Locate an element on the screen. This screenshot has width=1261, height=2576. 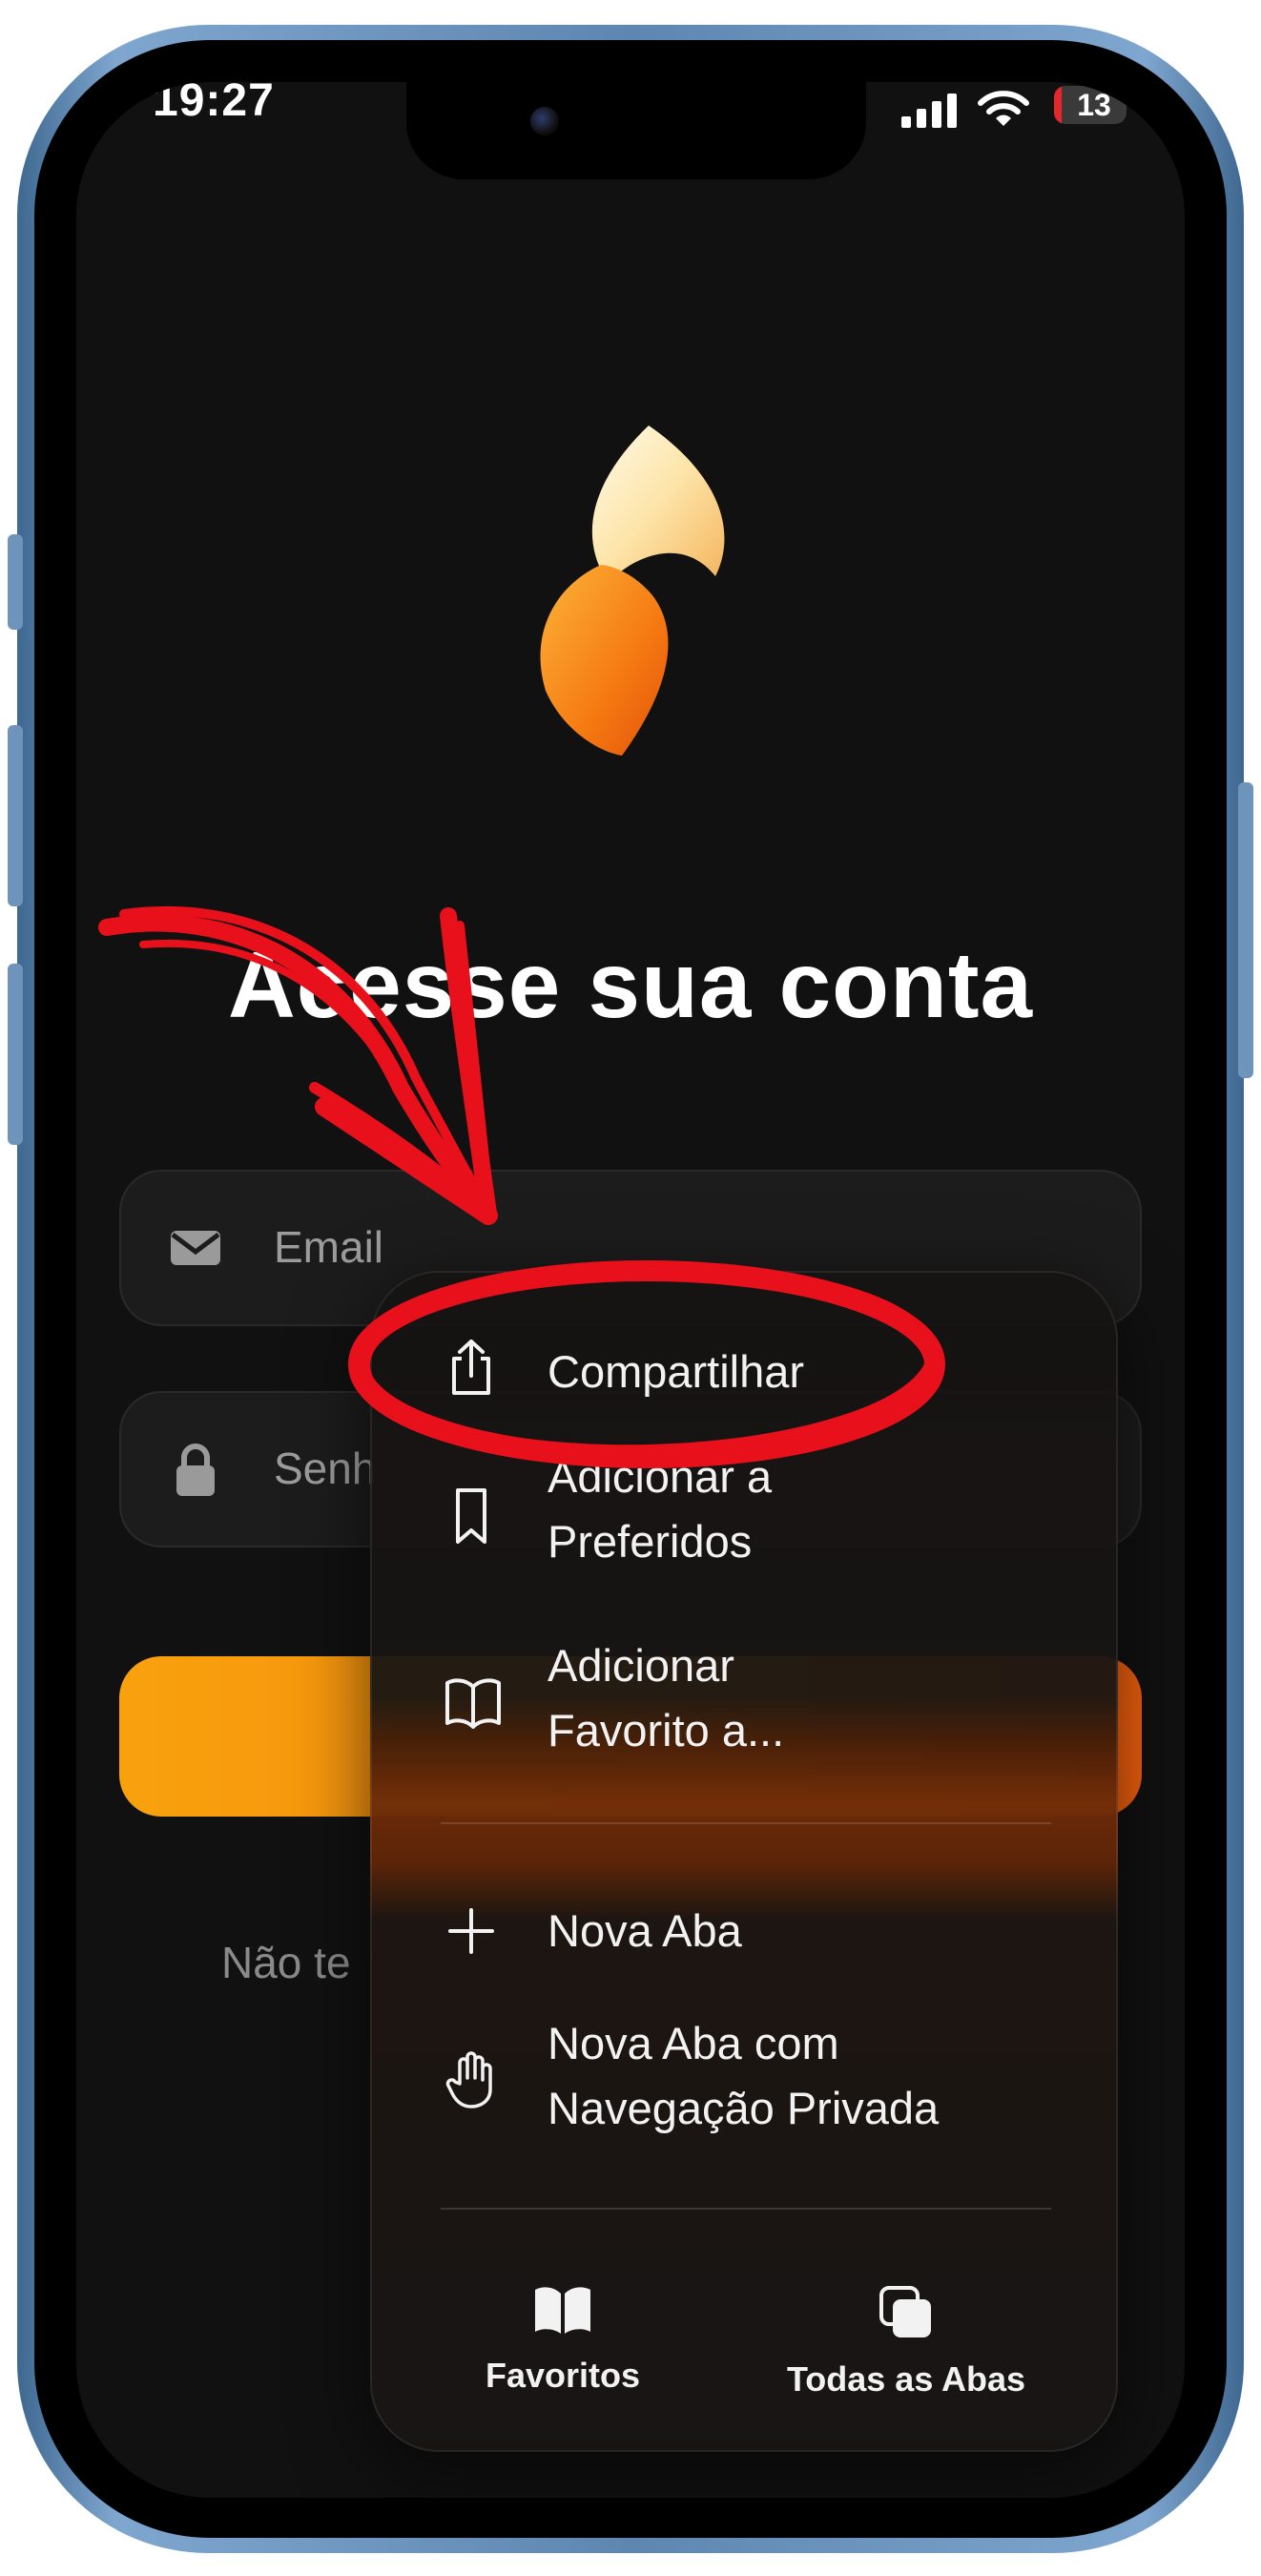
silent-switch is located at coordinates (15, 582).